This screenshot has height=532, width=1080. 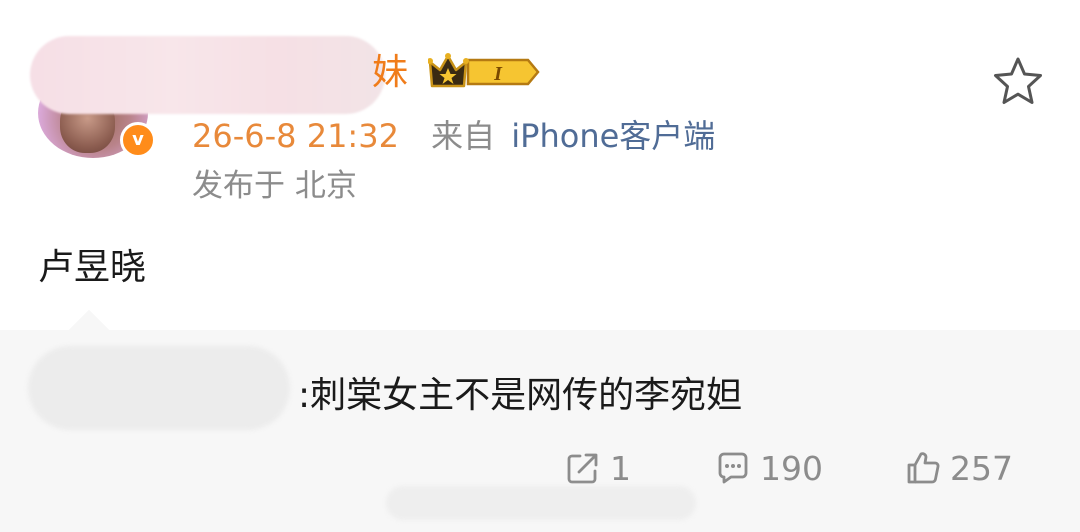 I want to click on retweet-author-blurred, so click(x=159, y=388).